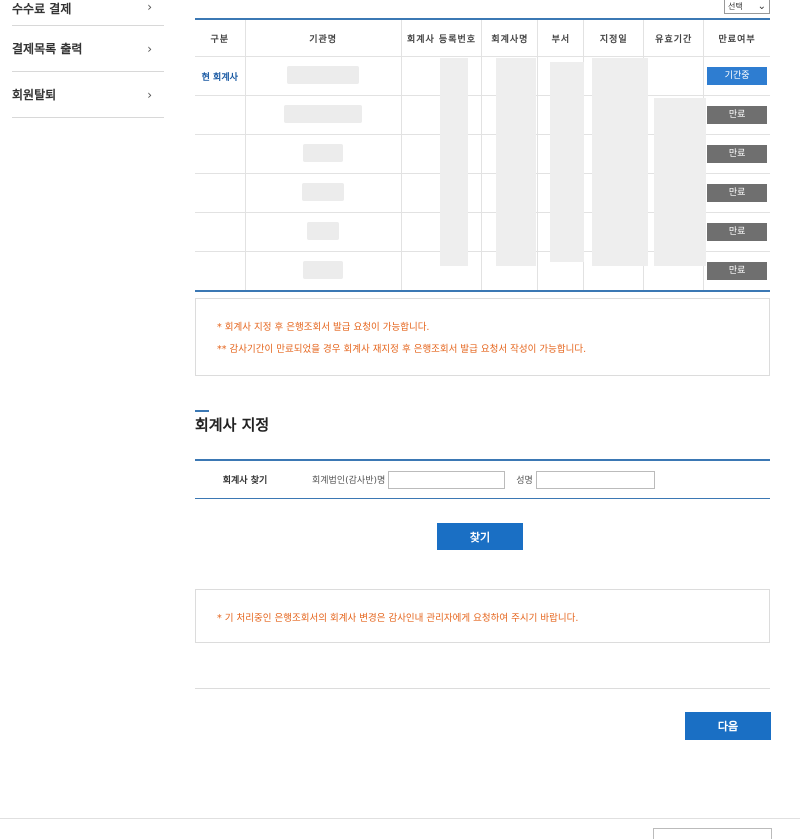 The image size is (800, 839). I want to click on filter-select-value: 선택, so click(735, 6).